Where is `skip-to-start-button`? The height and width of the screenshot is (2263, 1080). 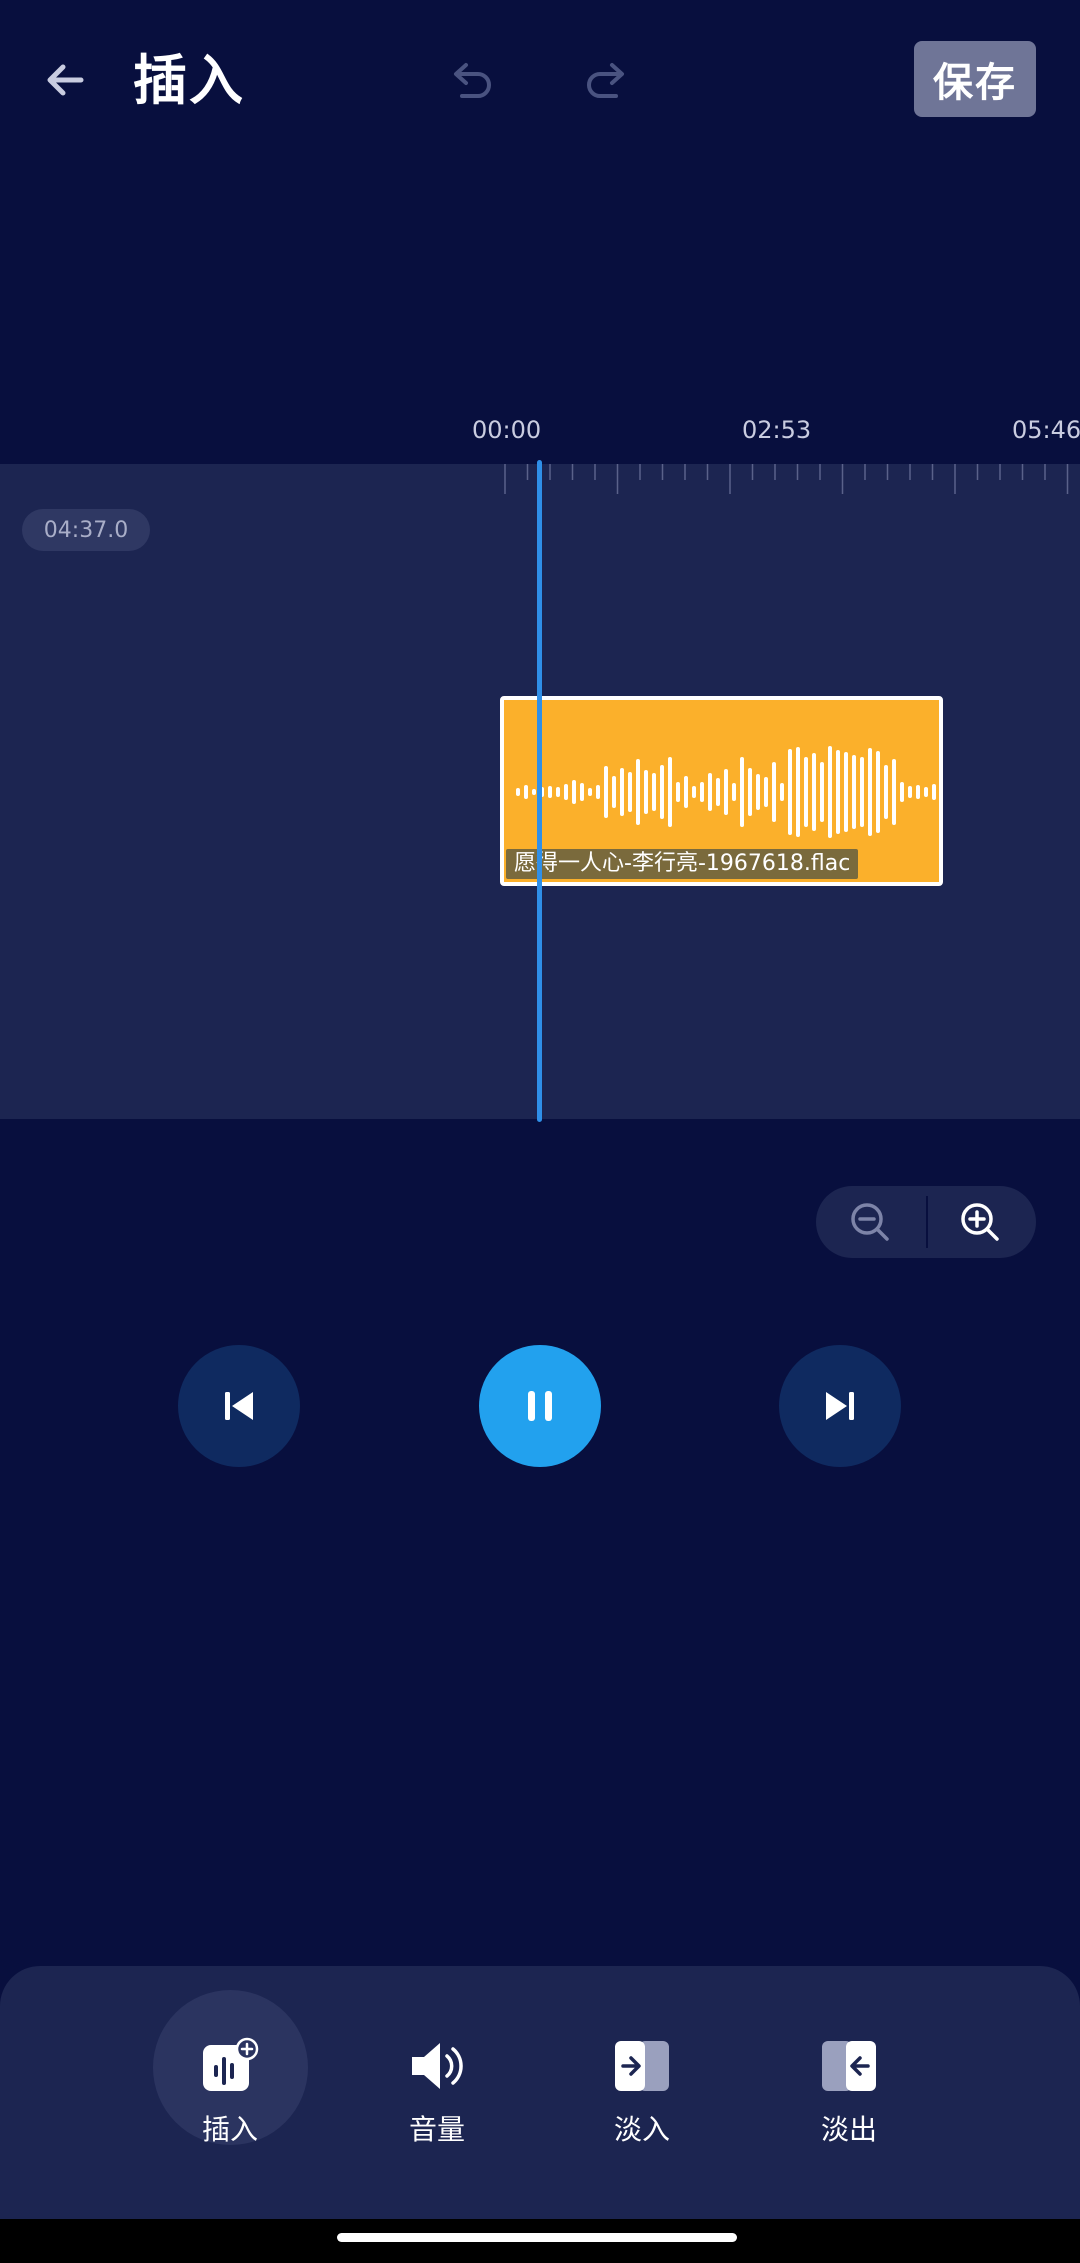 skip-to-start-button is located at coordinates (239, 1406).